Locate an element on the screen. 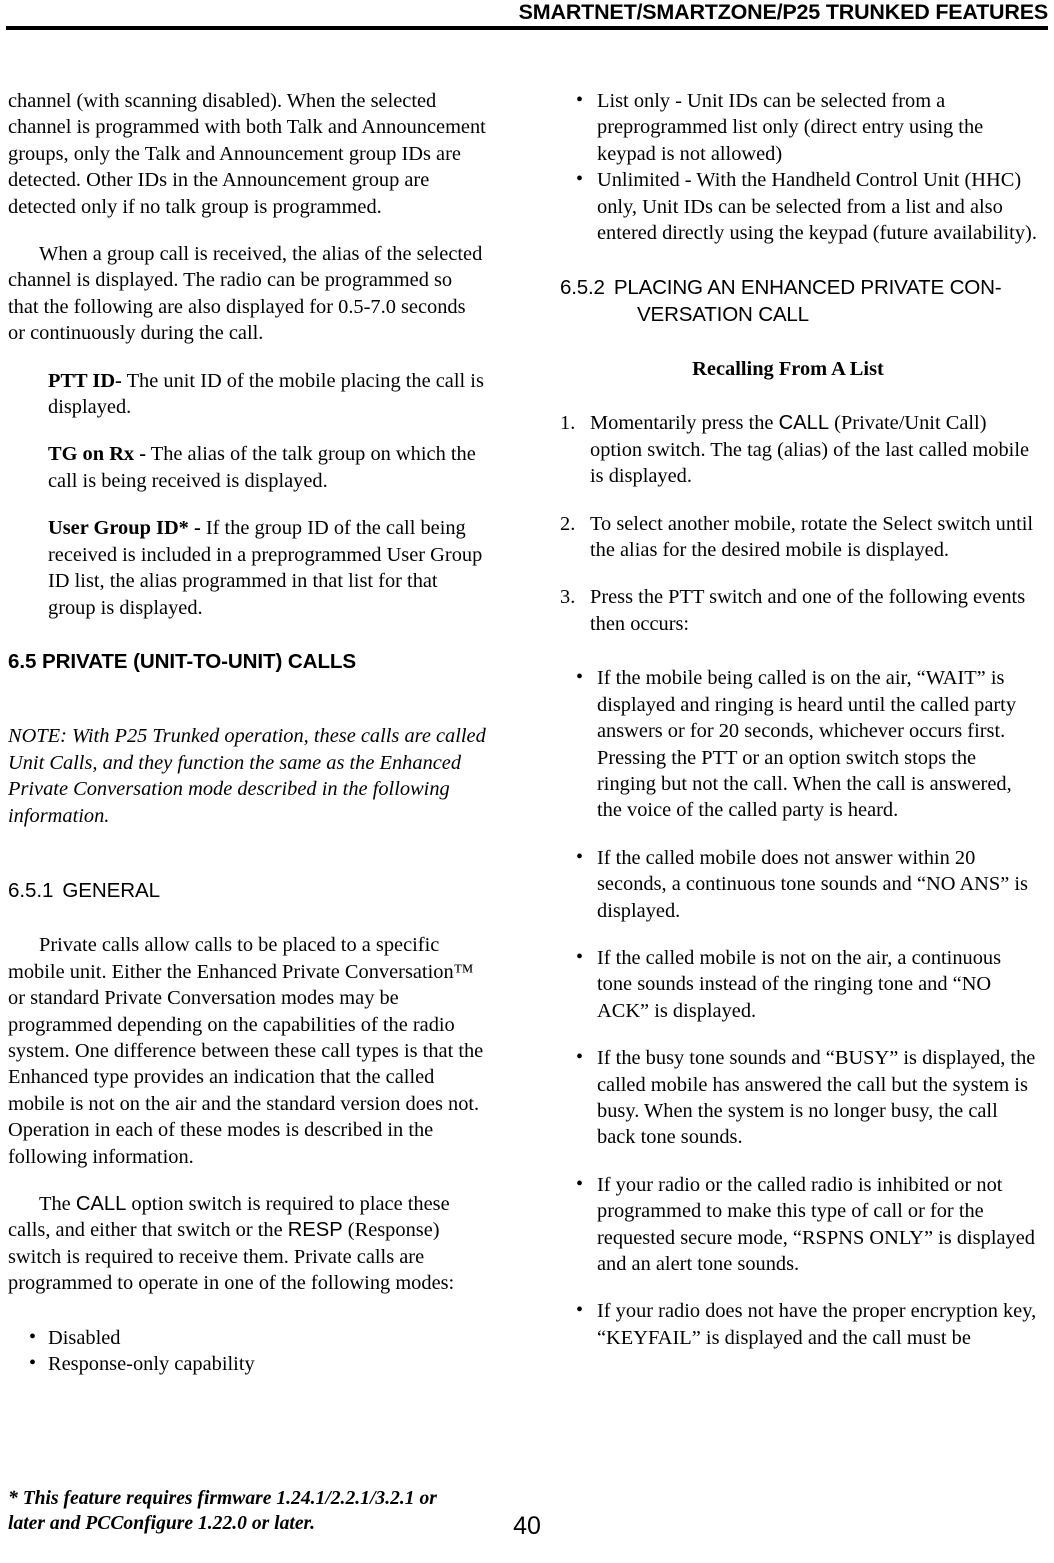 The image size is (1054, 1563). switch-label-resp: RESP is located at coordinates (315, 1230).